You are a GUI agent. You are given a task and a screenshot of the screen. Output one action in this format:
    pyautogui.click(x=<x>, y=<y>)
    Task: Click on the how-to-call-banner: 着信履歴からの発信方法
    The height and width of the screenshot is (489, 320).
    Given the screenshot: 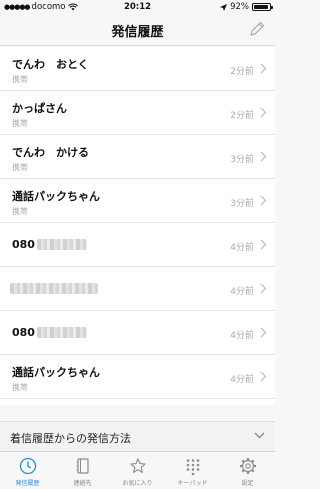 What is the action you would take?
    pyautogui.click(x=137, y=436)
    